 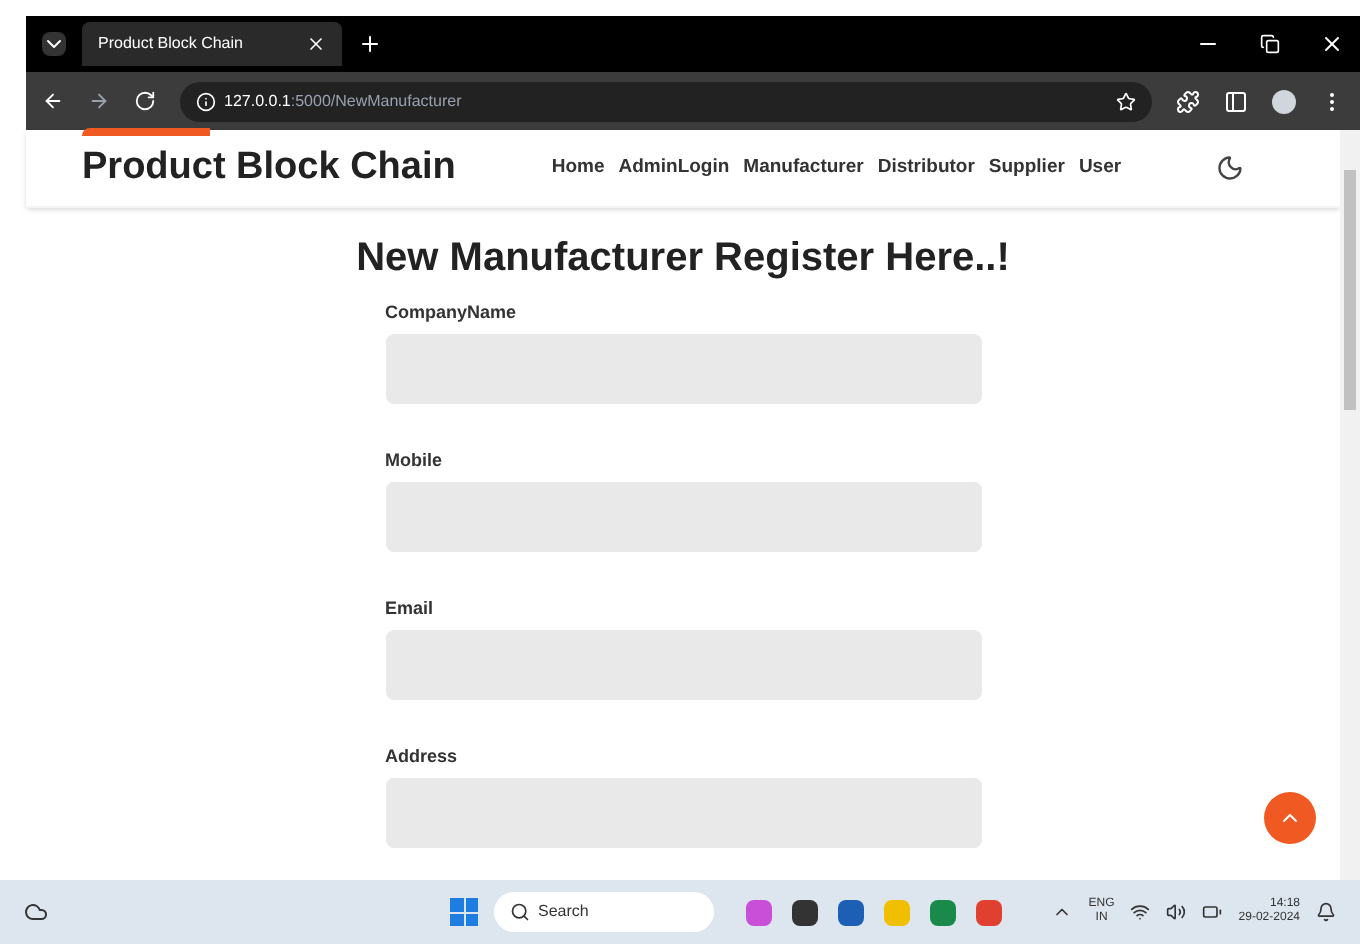 What do you see at coordinates (269, 166) in the screenshot?
I see `brand-title: Product Block Chain` at bounding box center [269, 166].